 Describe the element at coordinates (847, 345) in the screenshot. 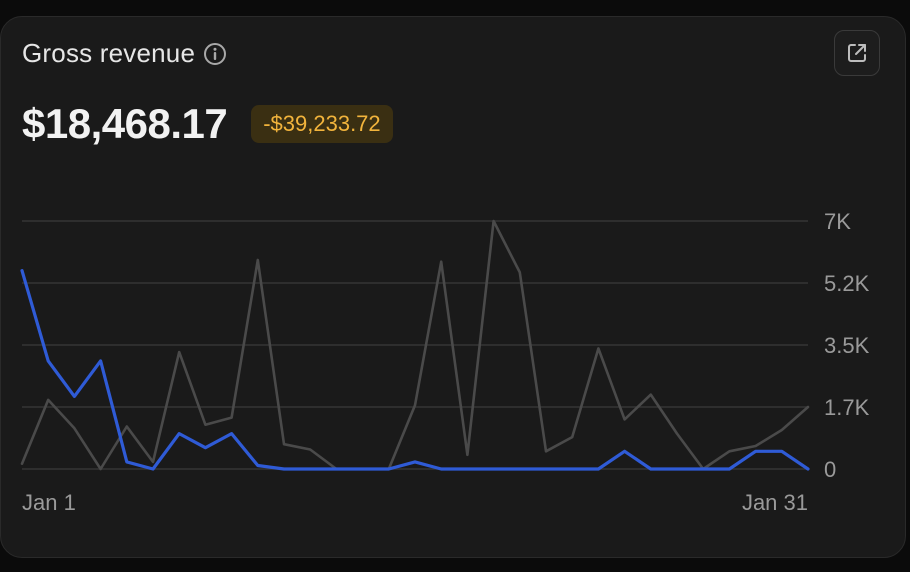

I see `y-tick-label: 3.5K` at that location.